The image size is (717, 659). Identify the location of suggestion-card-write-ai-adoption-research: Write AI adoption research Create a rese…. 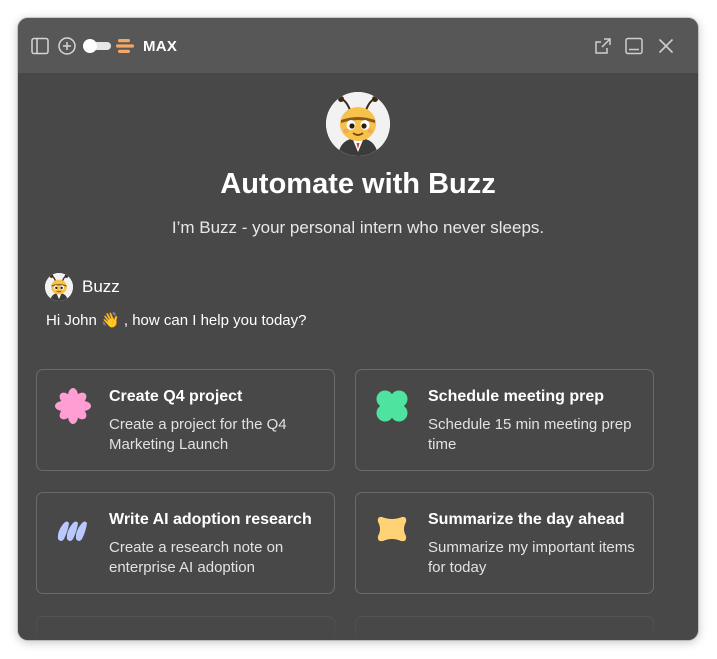
(185, 543).